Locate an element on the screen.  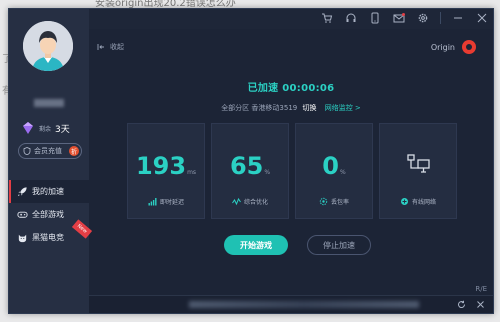
latency-value-row: 193ms is located at coordinates (166, 166).